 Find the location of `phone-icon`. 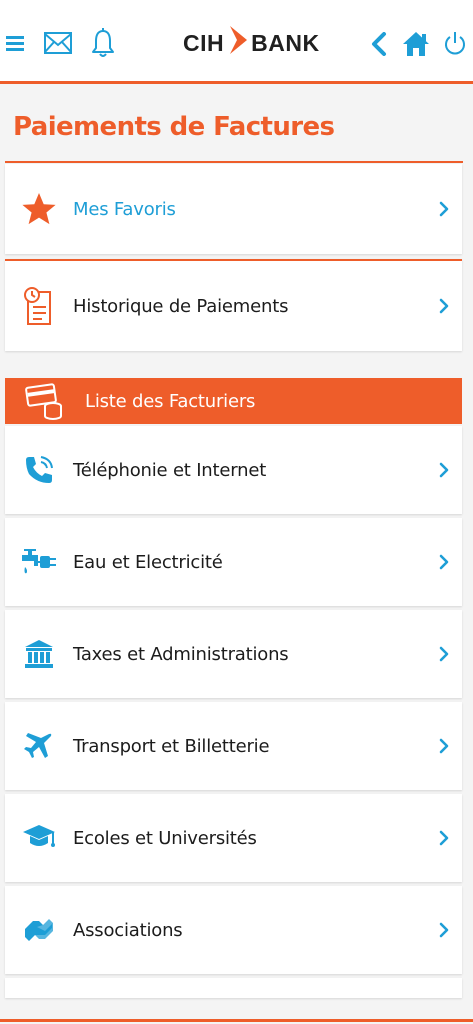

phone-icon is located at coordinates (39, 470).